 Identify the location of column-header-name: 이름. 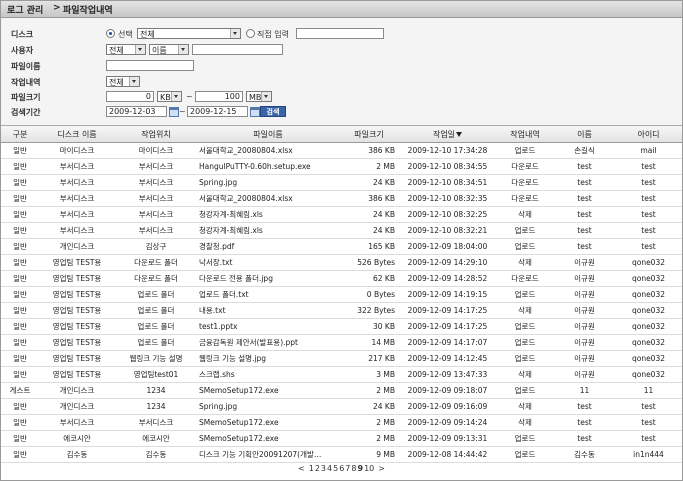
(584, 134).